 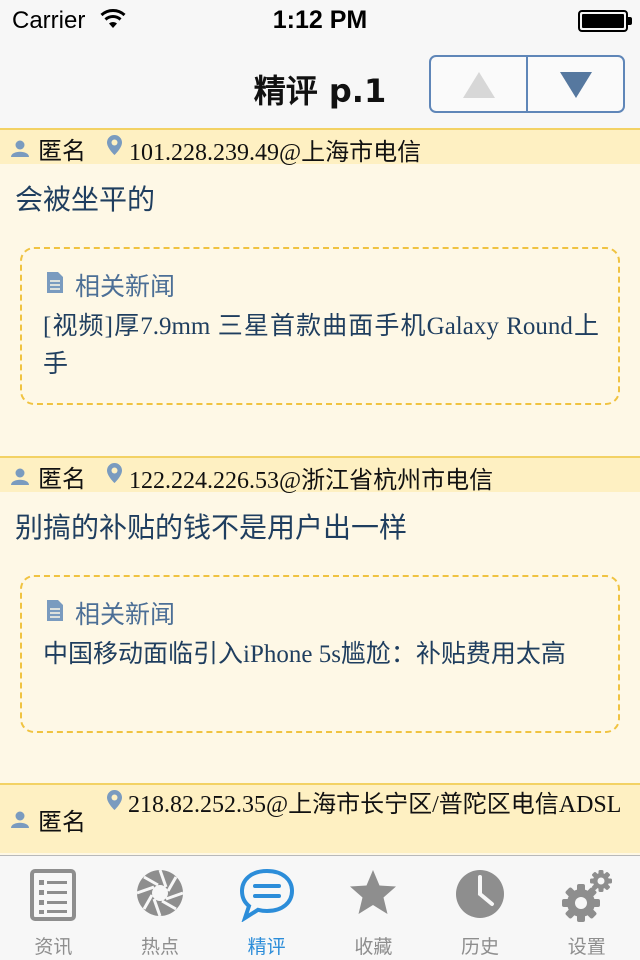 What do you see at coordinates (375, 805) in the screenshot?
I see `comment-location: 218.82.252.35@上海市长宁区/普陀区电信ADSL` at bounding box center [375, 805].